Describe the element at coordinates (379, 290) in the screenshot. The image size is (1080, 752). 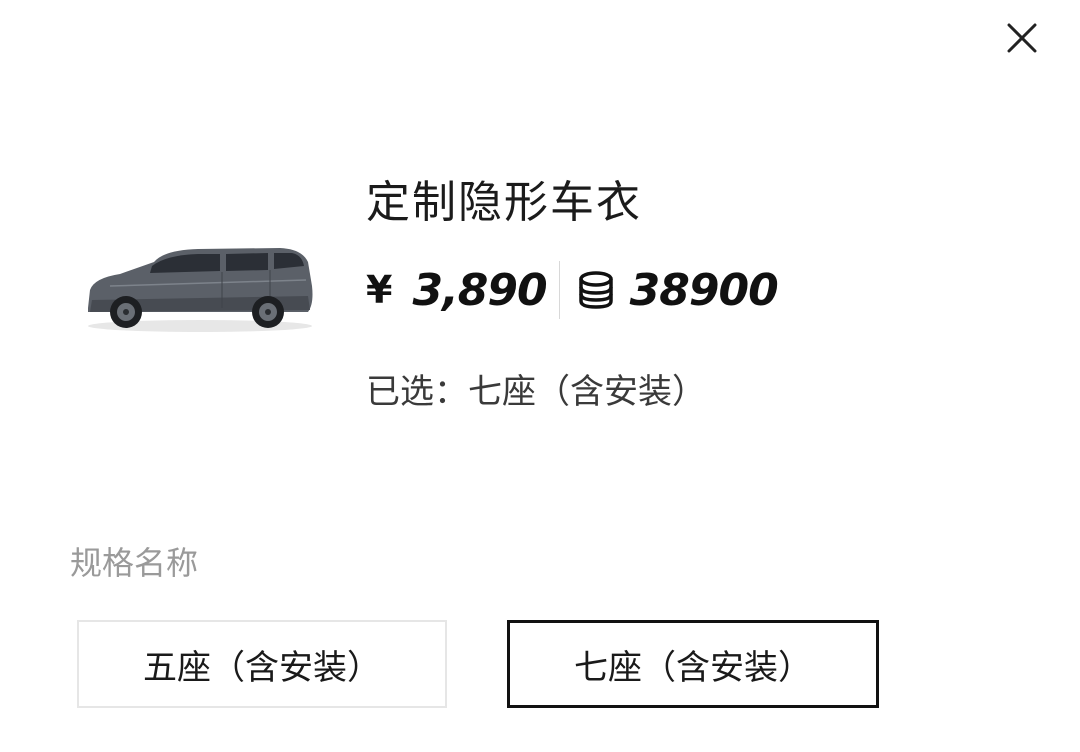
I see `currency-symbol: ¥` at that location.